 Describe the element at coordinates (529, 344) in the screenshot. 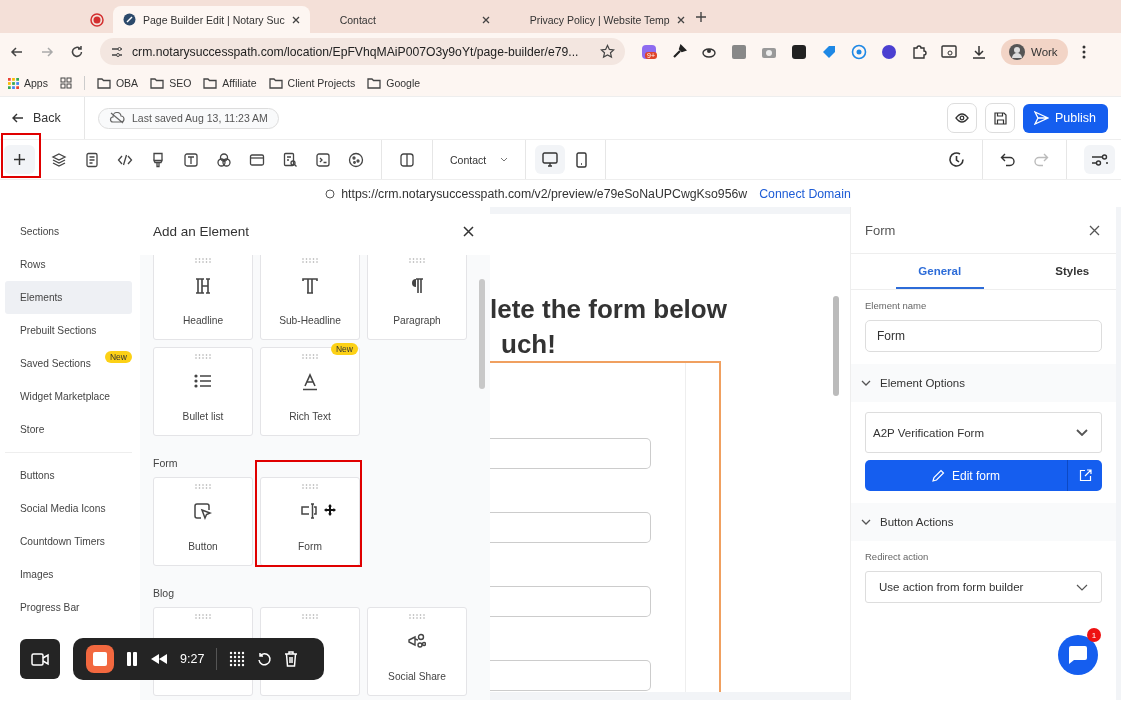

I see `page-heading: uch!` at that location.